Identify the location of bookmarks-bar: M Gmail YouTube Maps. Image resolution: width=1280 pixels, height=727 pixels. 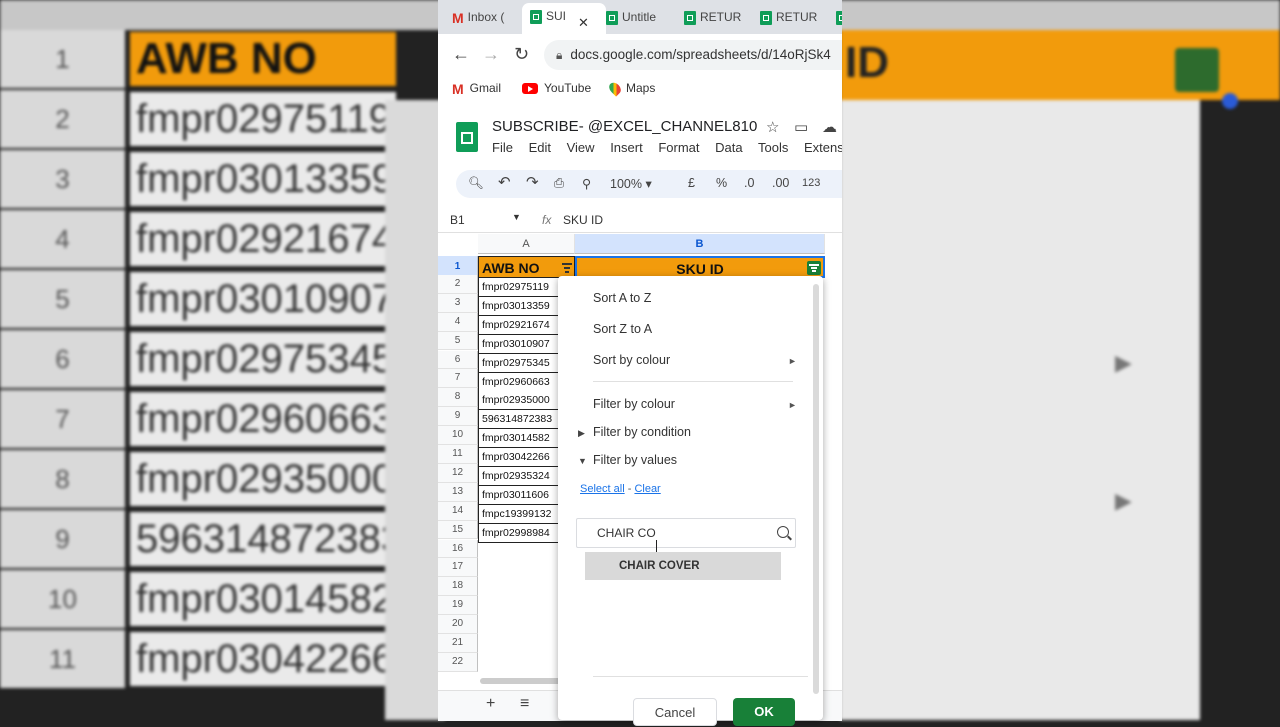
(640, 89).